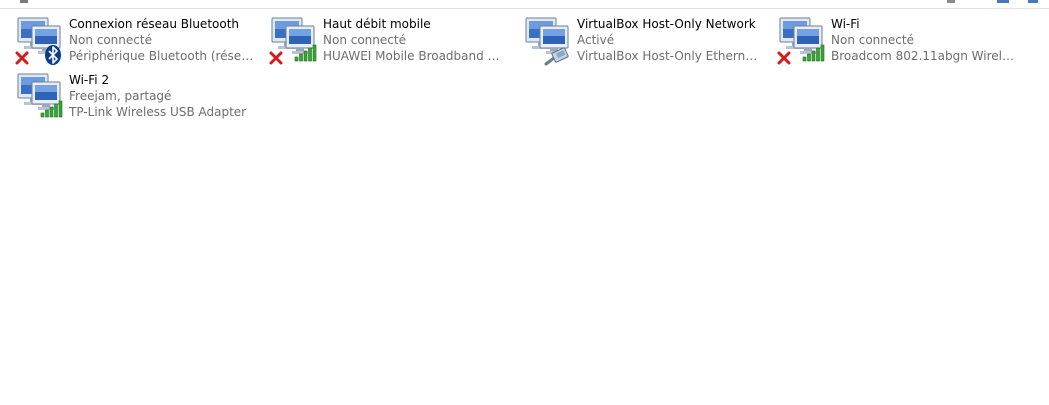 This screenshot has height=405, width=1049. Describe the element at coordinates (120, 96) in the screenshot. I see `connection-status: Freejam, partagé` at that location.